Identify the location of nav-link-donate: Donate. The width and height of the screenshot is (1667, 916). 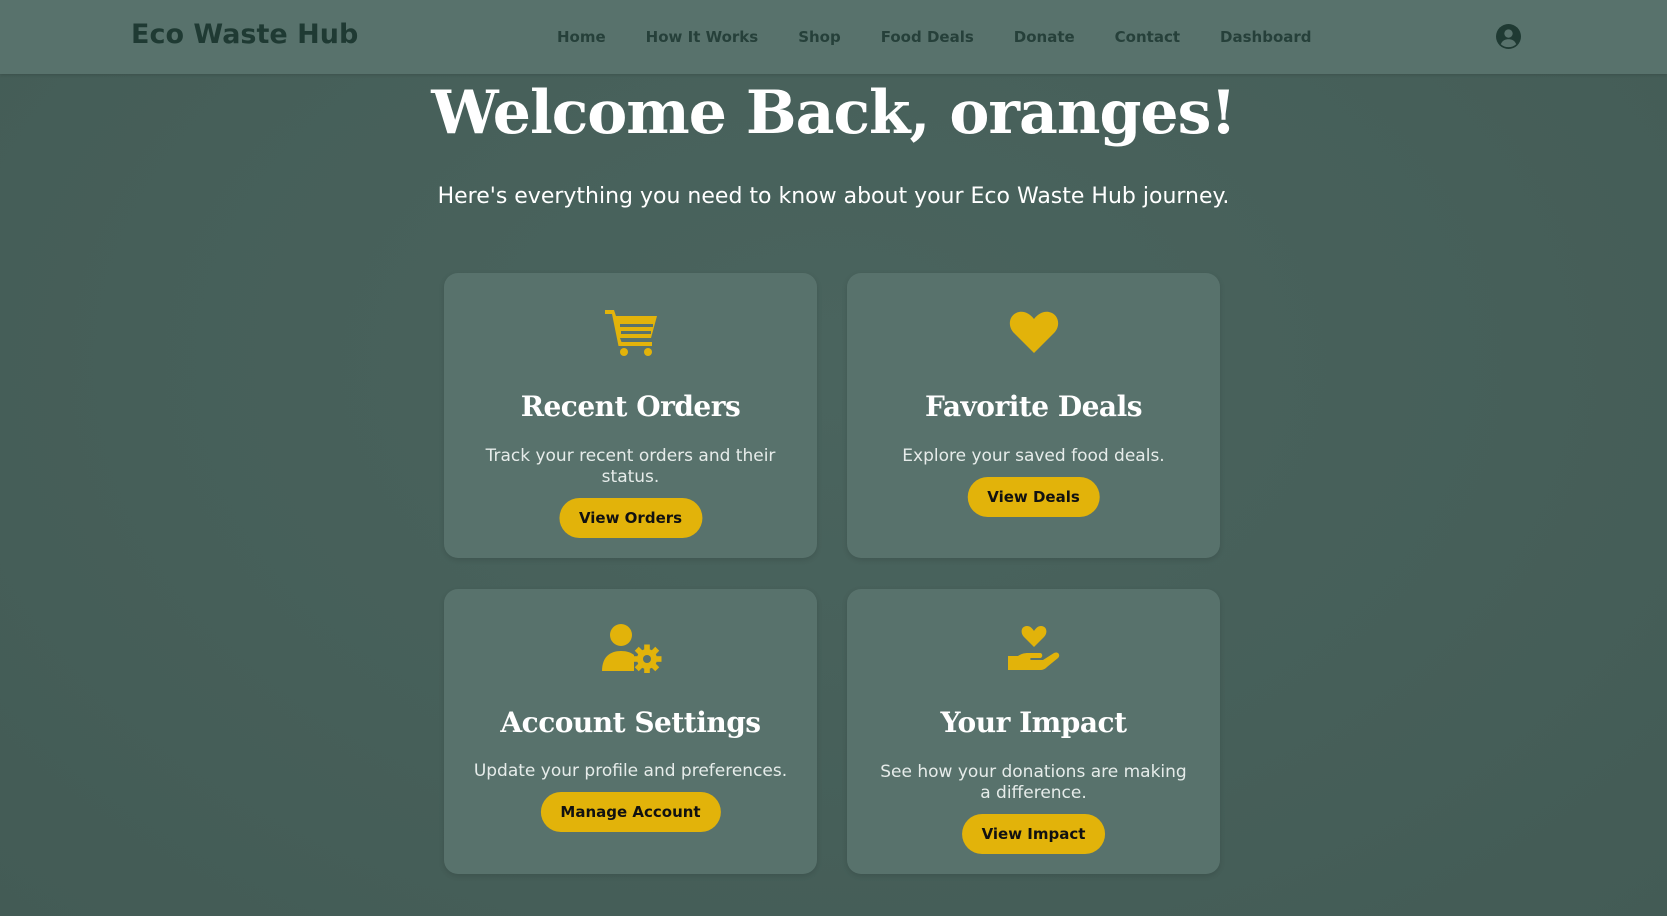
(1044, 37).